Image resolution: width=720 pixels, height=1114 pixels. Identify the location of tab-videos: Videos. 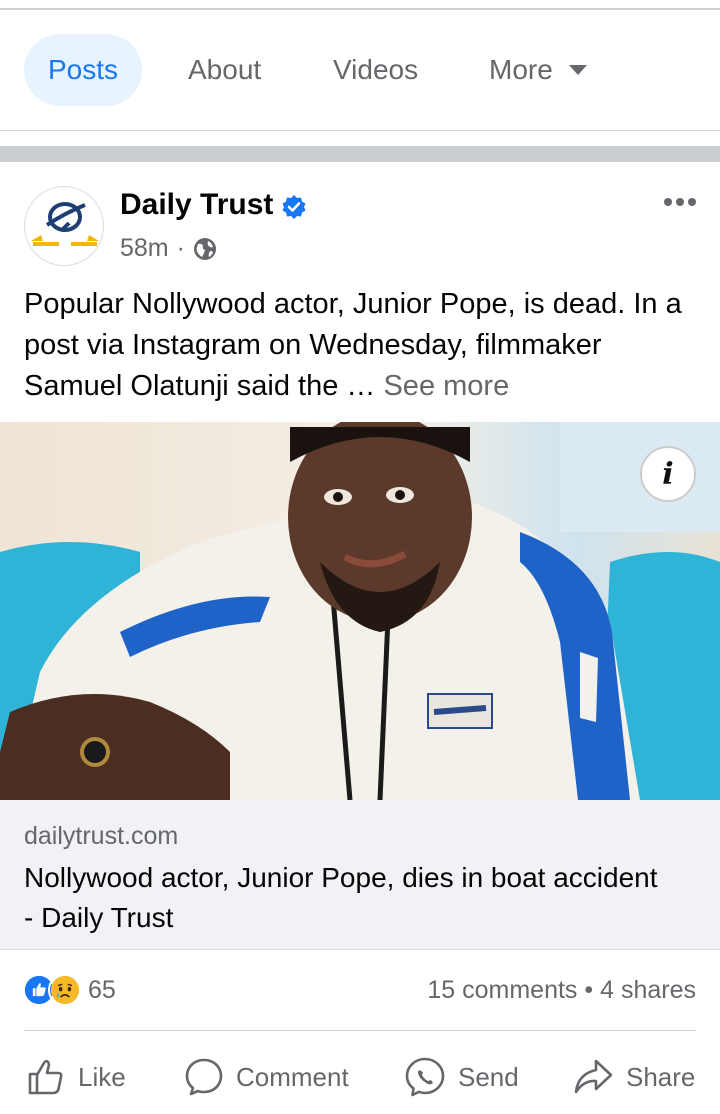
(375, 70).